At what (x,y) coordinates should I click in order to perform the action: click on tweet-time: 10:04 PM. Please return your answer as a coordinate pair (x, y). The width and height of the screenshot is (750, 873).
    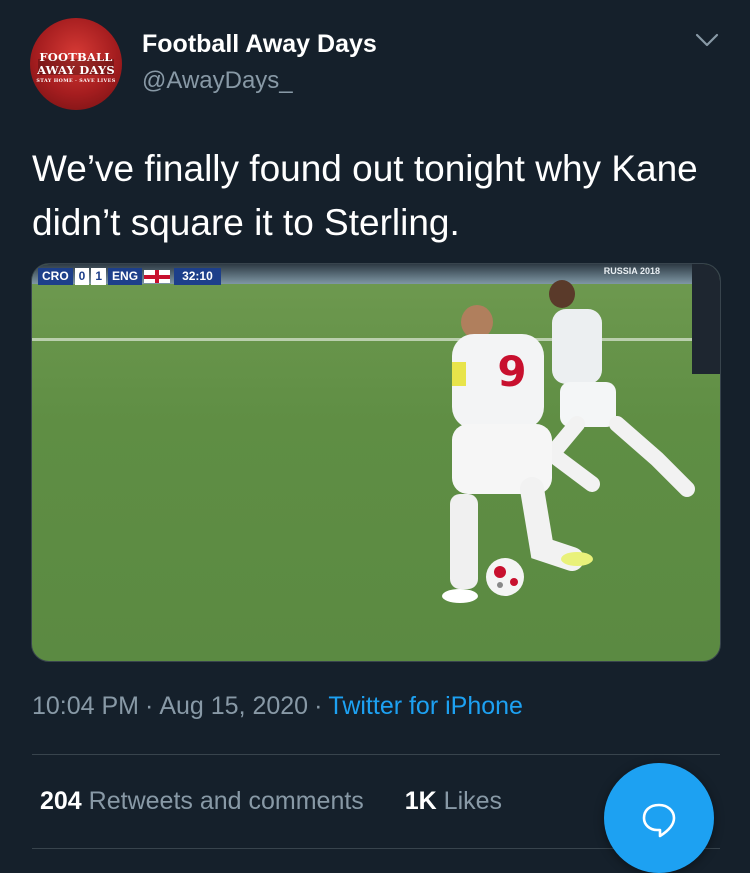
    Looking at the image, I should click on (86, 706).